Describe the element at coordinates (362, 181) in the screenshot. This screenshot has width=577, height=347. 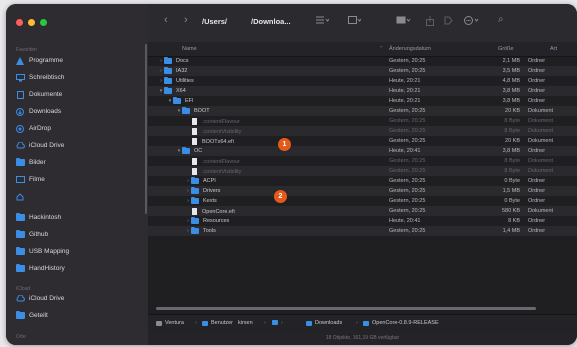
I see `table-row: › ACPI Gestern, 20:25 0 Byte Ordner` at that location.